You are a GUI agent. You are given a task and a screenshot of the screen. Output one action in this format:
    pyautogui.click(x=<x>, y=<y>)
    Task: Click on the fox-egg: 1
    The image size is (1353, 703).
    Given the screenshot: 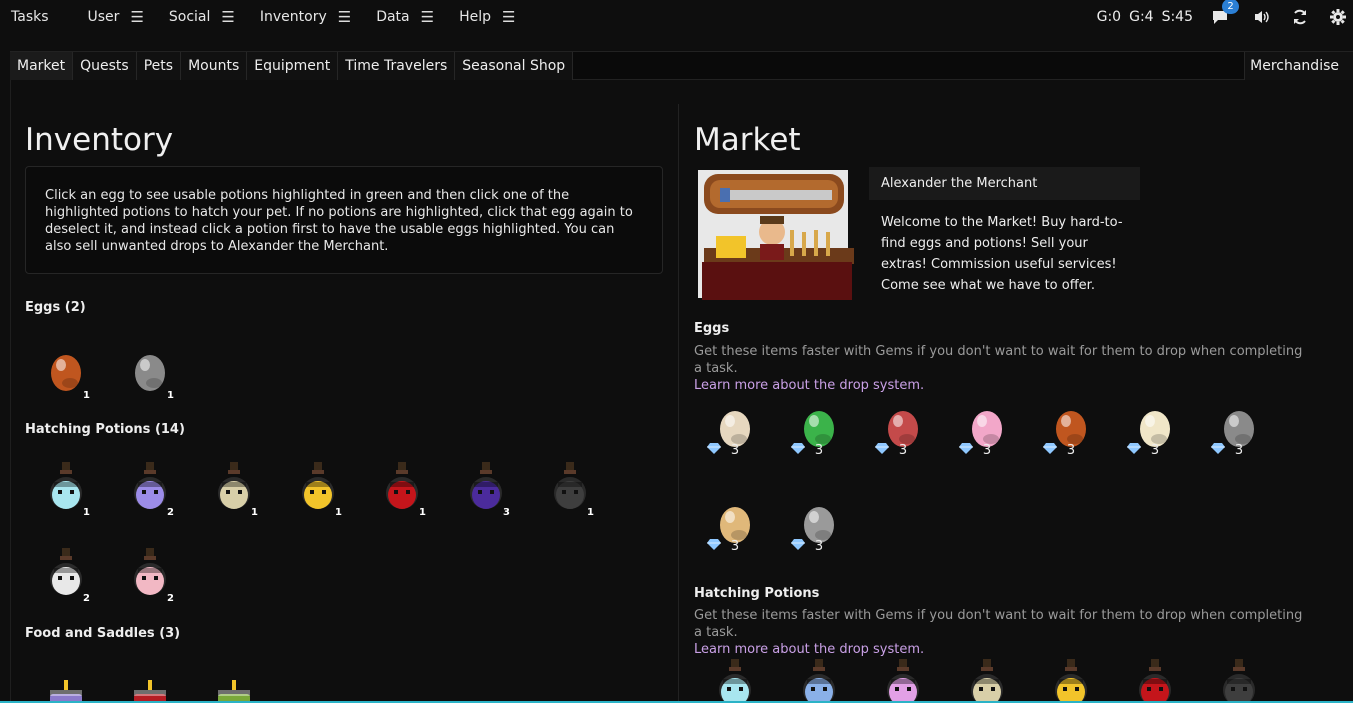 What is the action you would take?
    pyautogui.click(x=66, y=371)
    